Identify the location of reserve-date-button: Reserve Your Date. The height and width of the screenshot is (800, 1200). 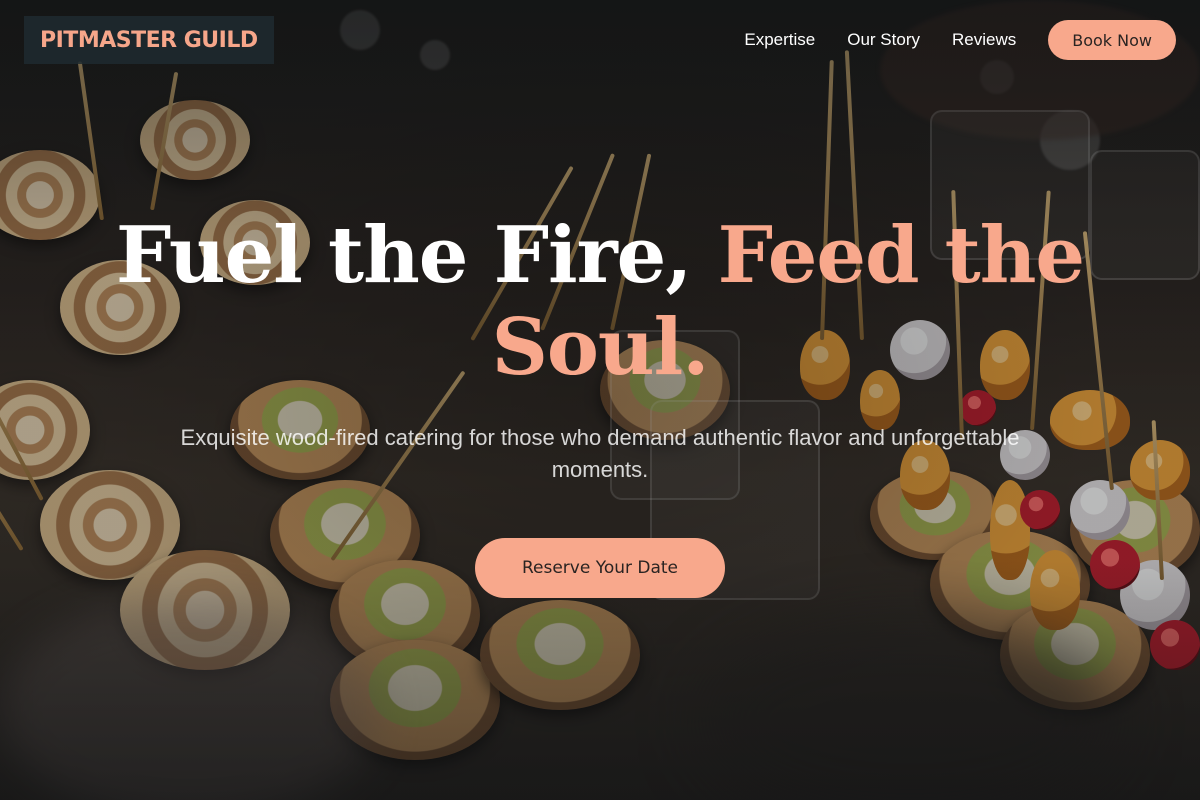
(600, 568).